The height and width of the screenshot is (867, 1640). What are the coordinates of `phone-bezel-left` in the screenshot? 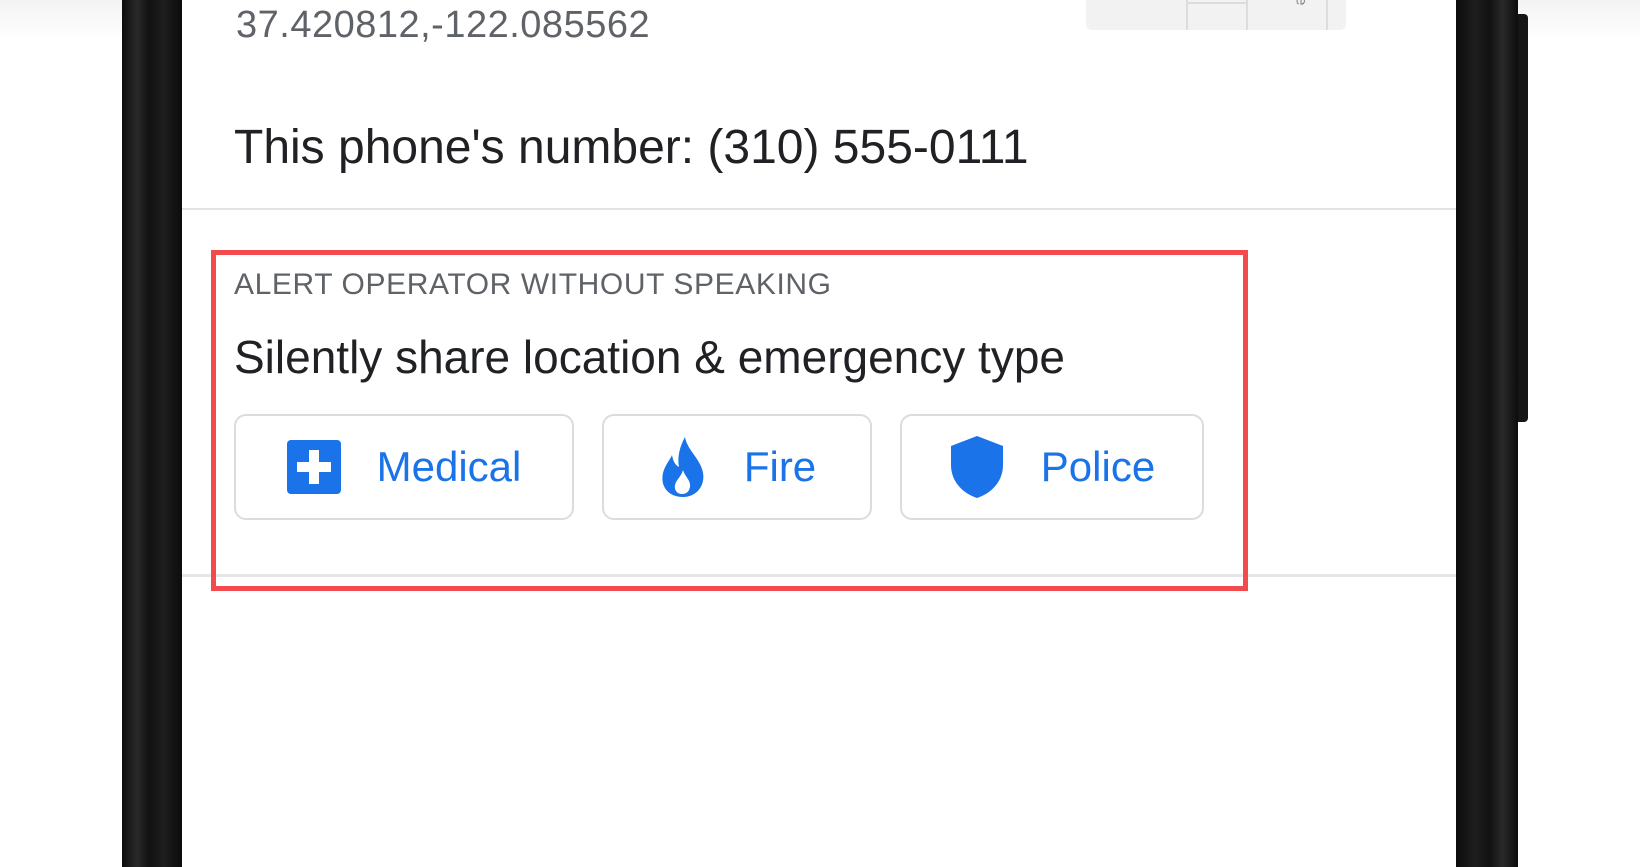 It's located at (152, 433).